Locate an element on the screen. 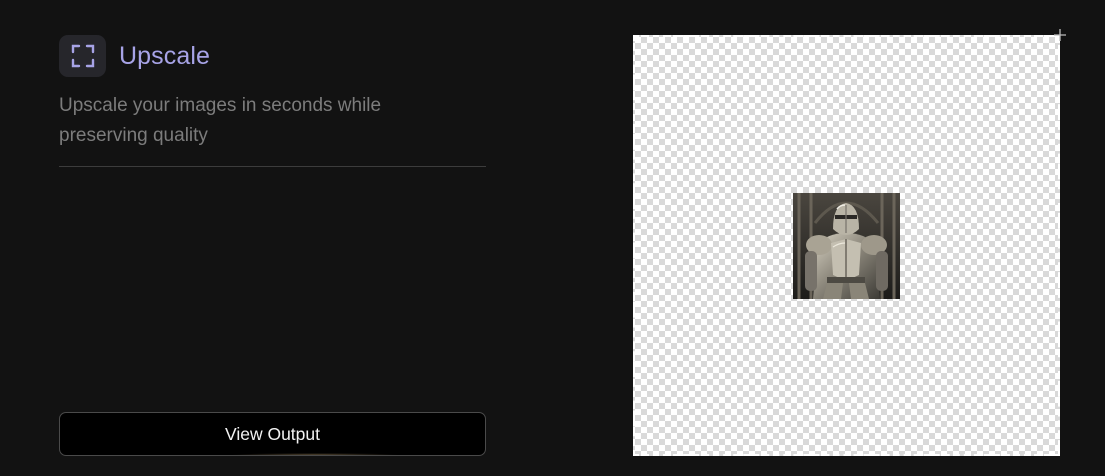  knight-image is located at coordinates (846, 246).